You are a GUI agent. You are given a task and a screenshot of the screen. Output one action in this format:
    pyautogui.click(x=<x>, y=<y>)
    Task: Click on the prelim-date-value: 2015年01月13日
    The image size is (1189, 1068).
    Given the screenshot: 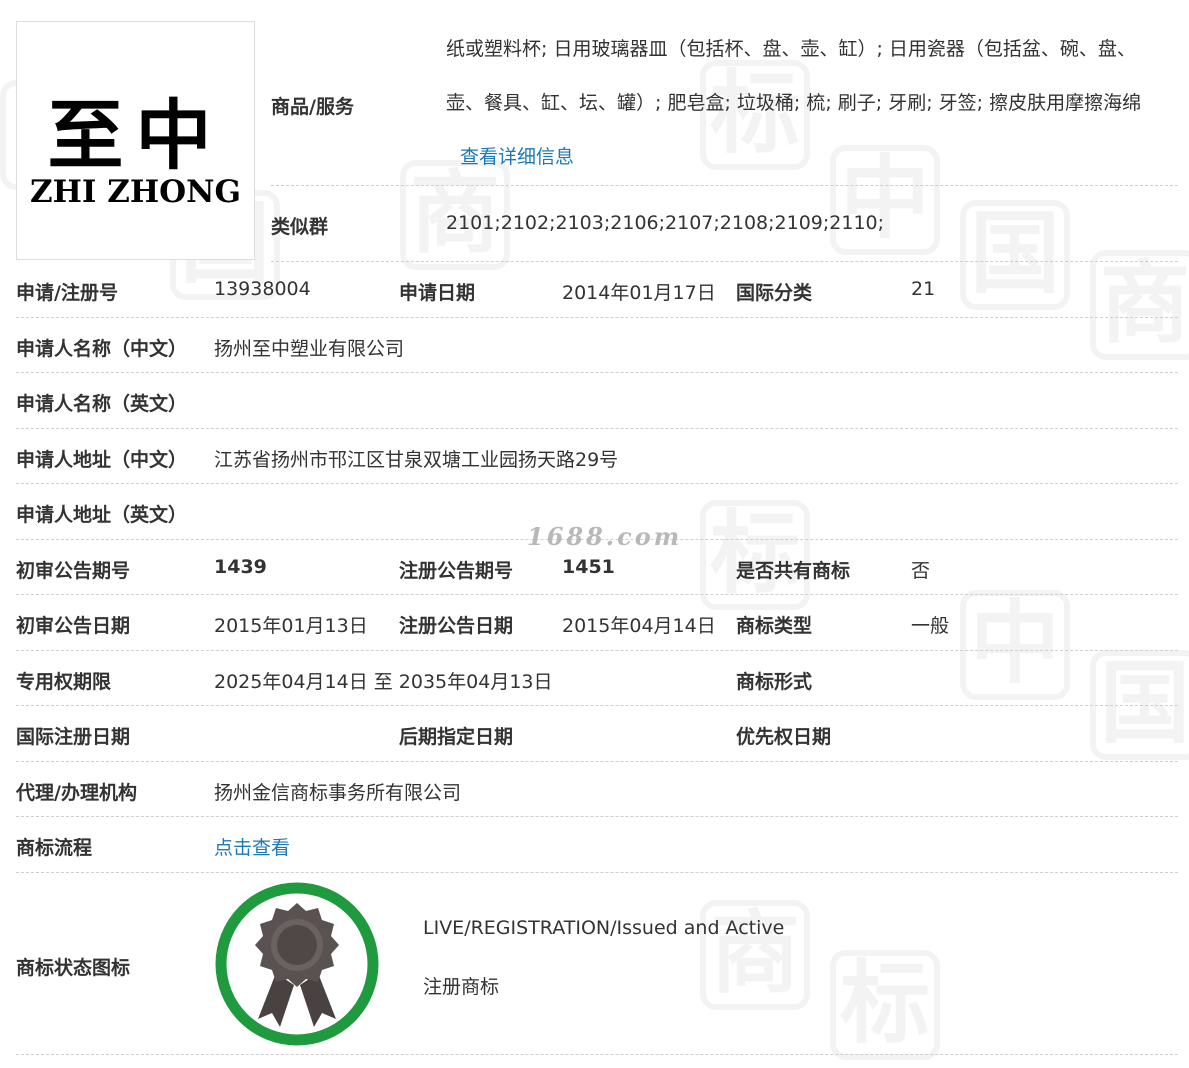 What is the action you would take?
    pyautogui.click(x=291, y=626)
    